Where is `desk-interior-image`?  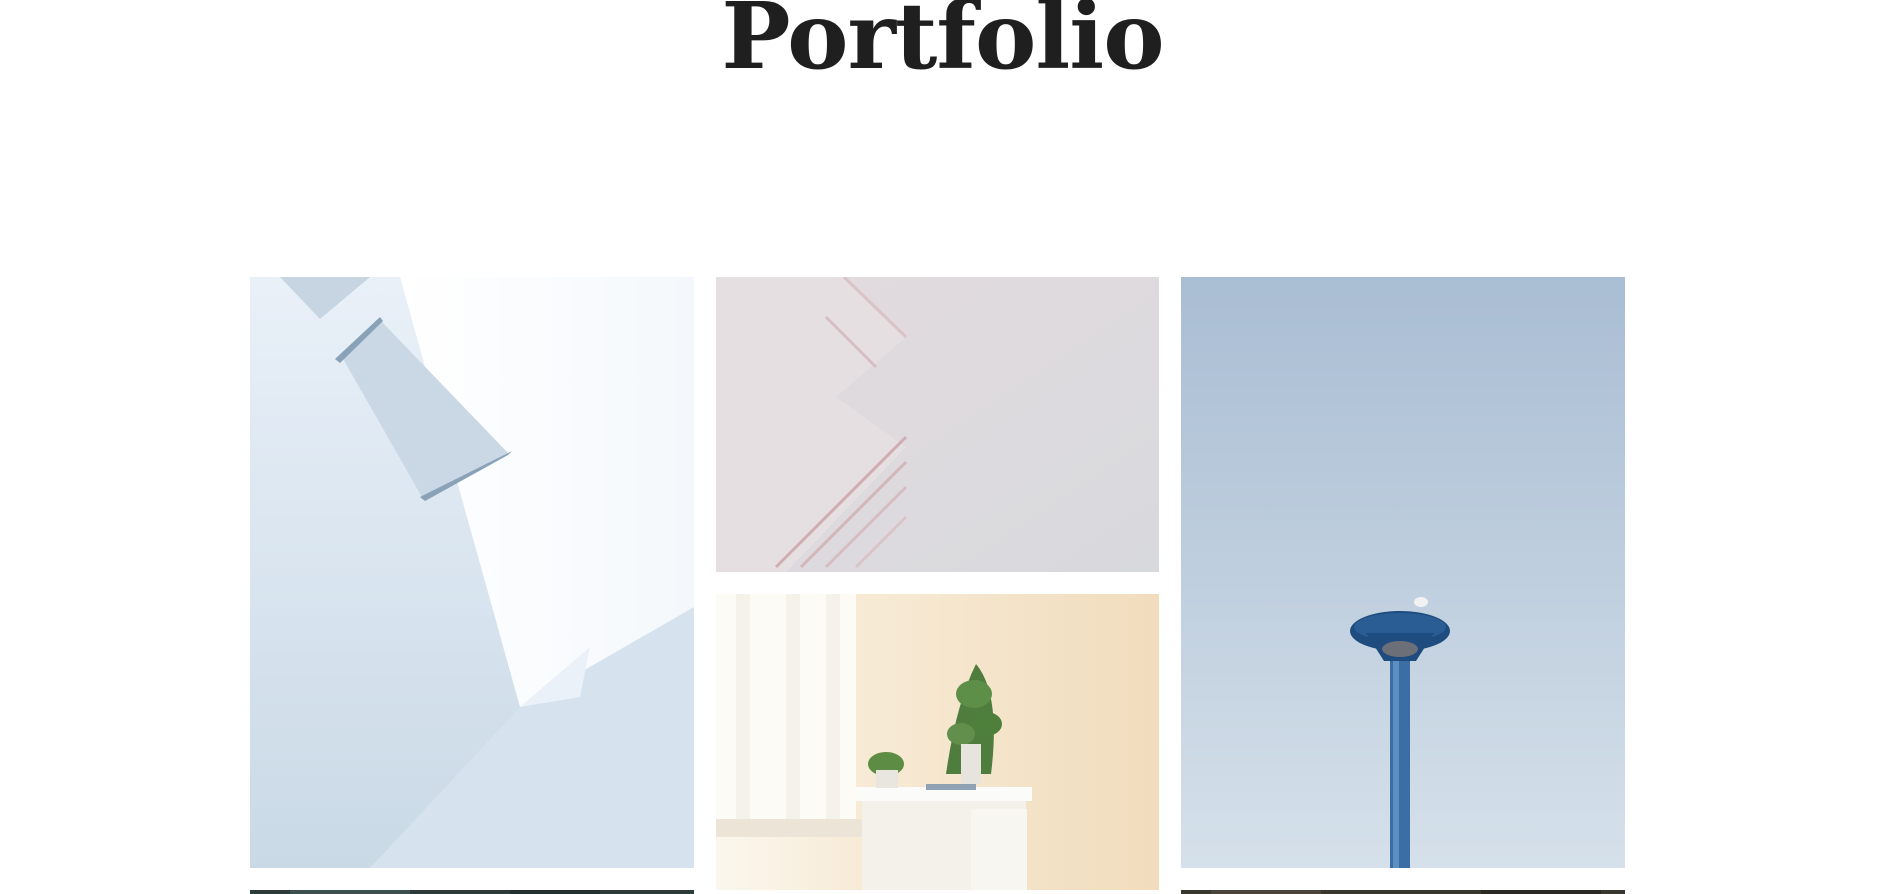 desk-interior-image is located at coordinates (937, 742).